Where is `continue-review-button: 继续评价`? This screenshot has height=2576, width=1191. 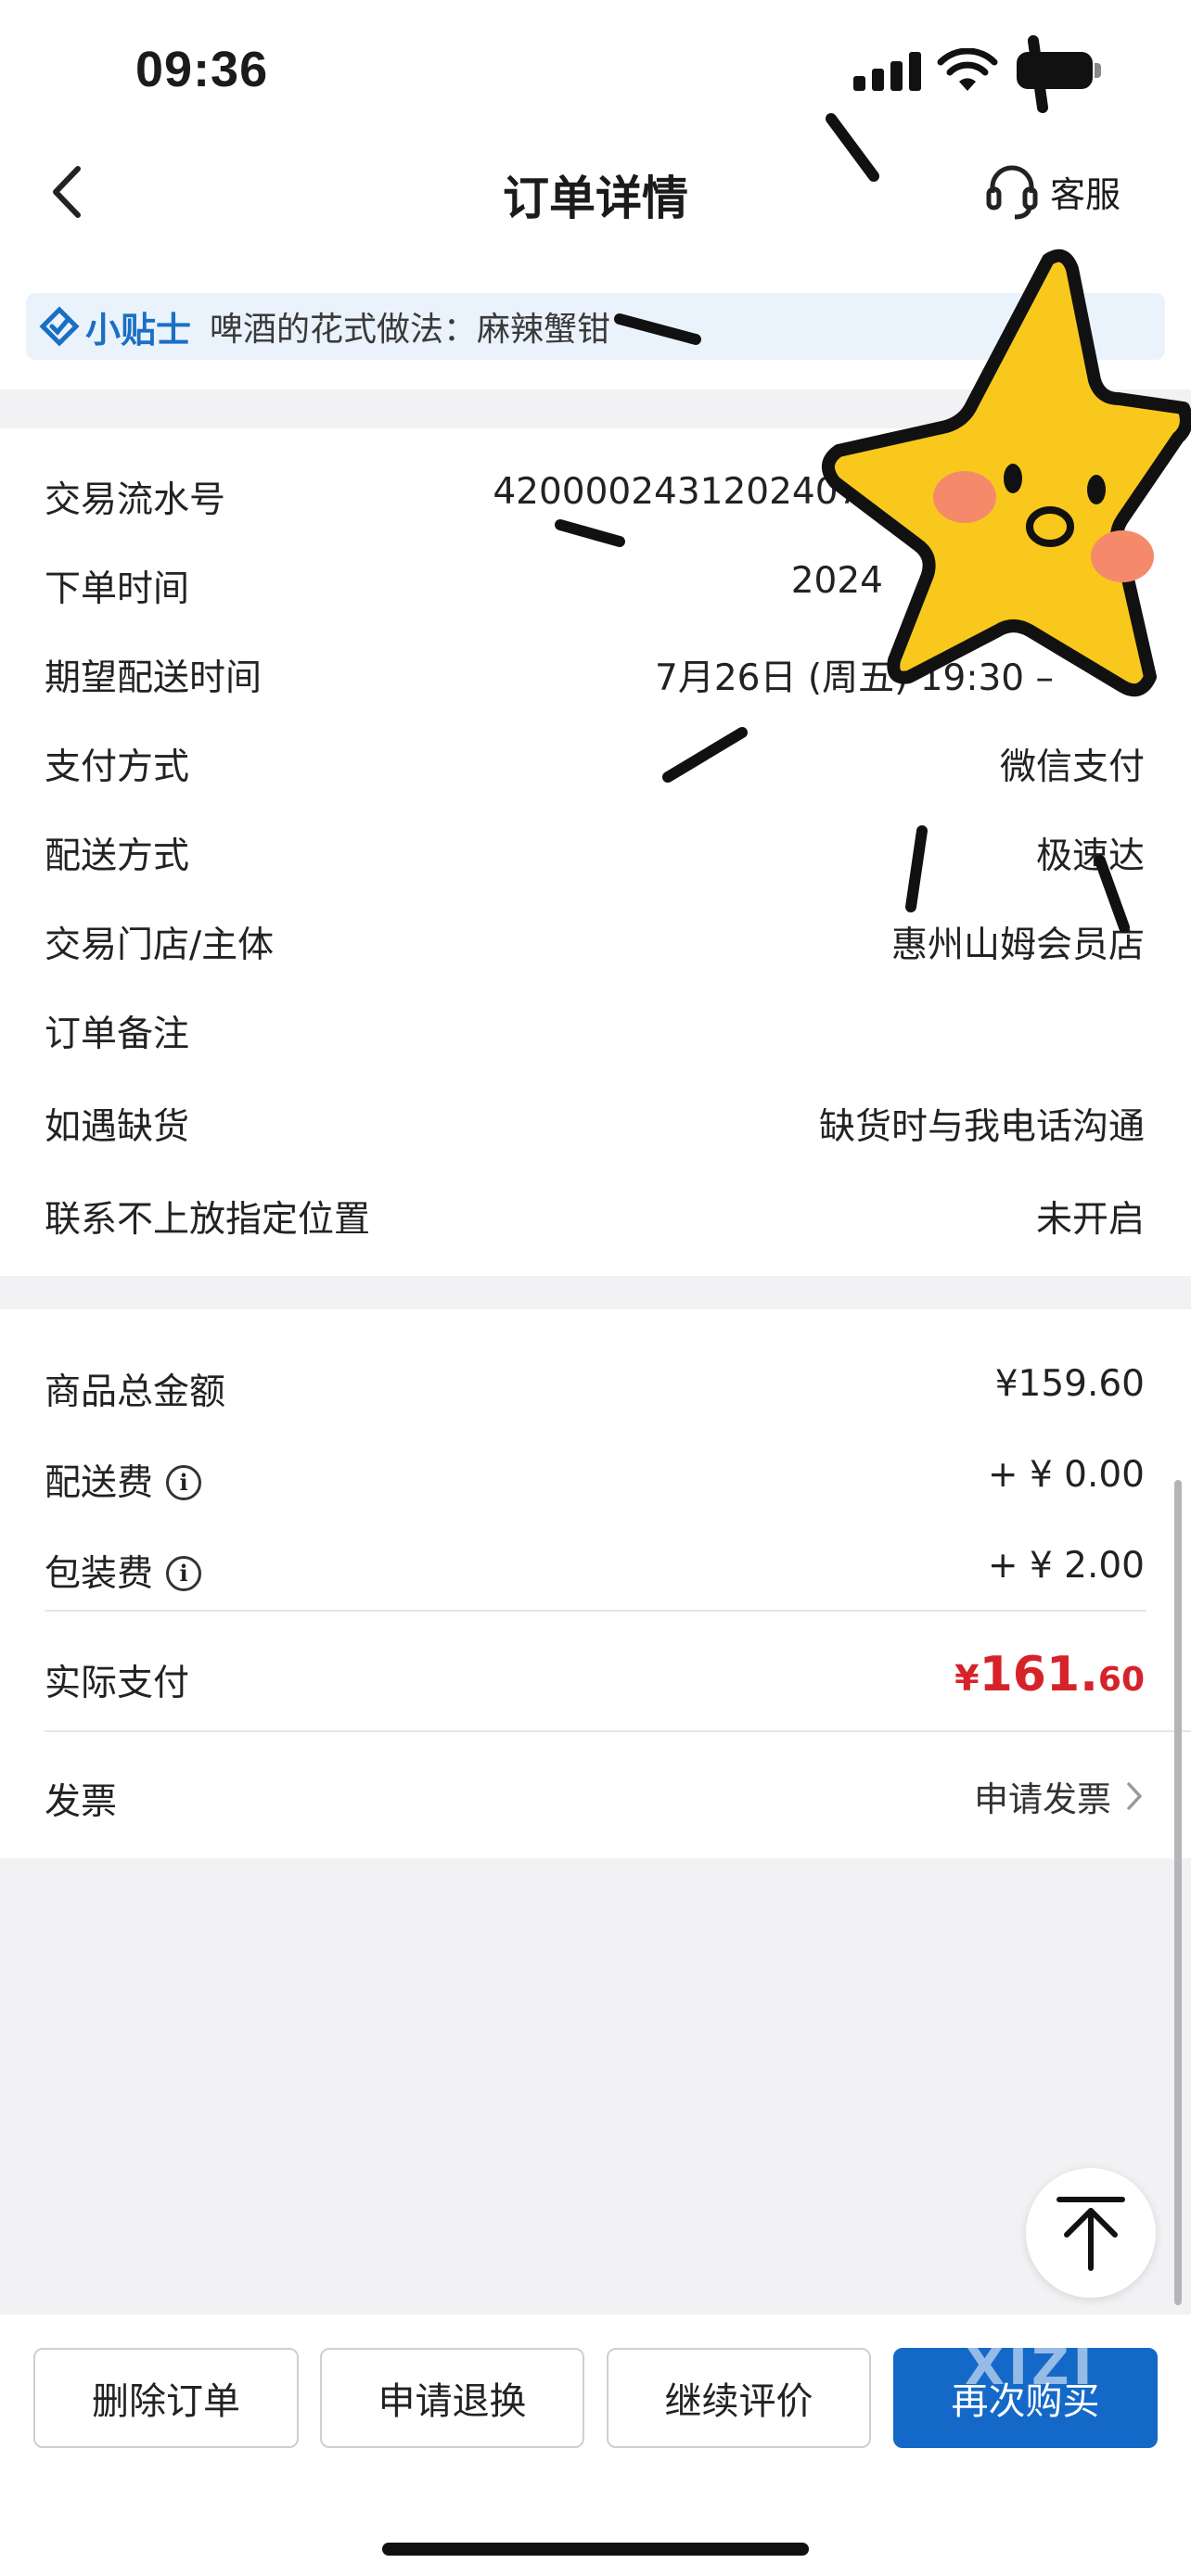
continue-review-button: 继续评价 is located at coordinates (739, 2398).